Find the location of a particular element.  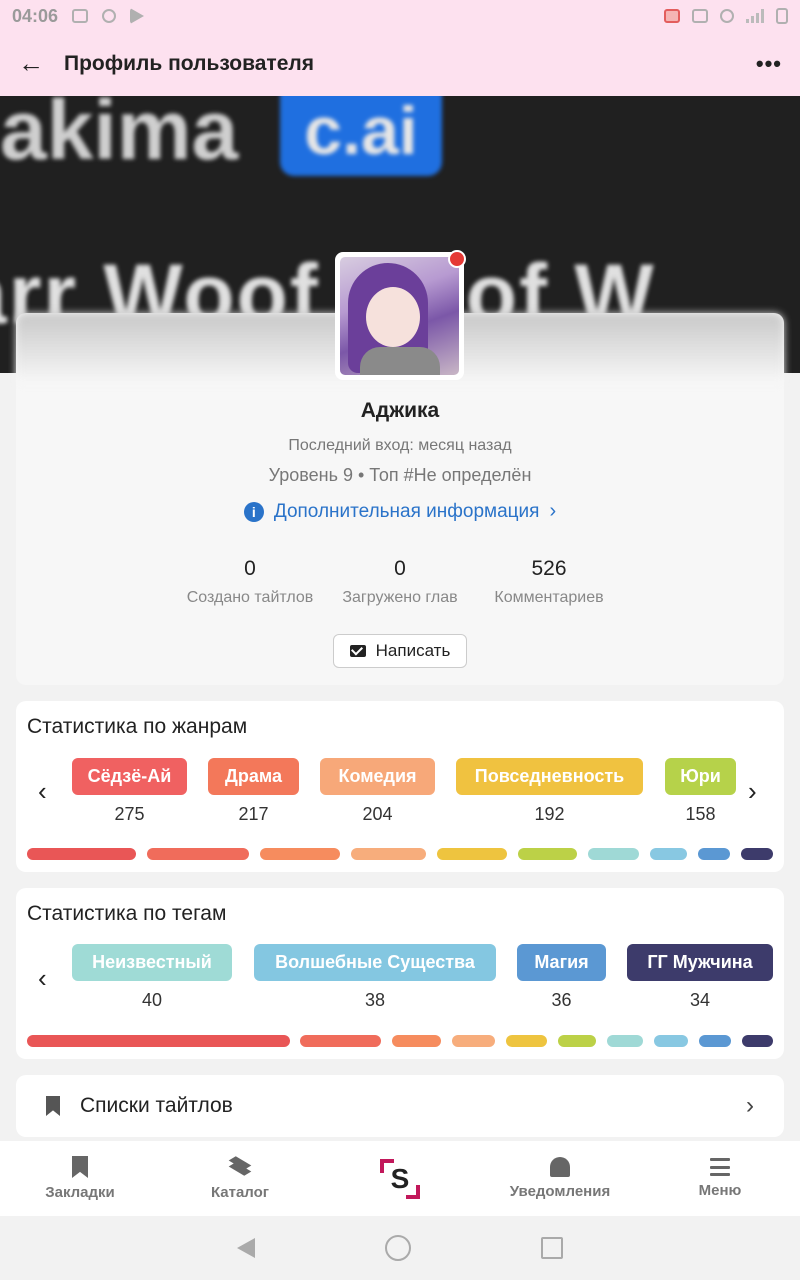

stat-chapters-uploaded: 0 Загружено глав is located at coordinates (400, 581).